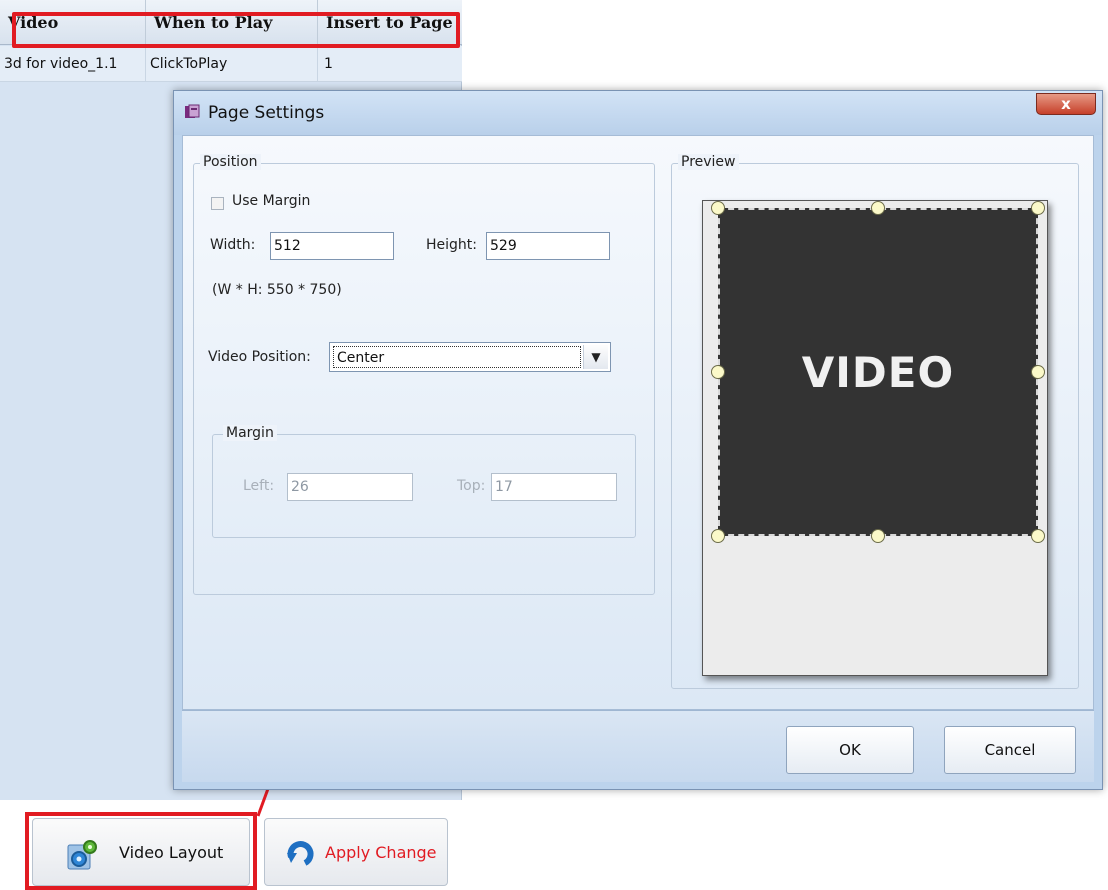 This screenshot has height=890, width=1108. What do you see at coordinates (141, 851) in the screenshot?
I see `video-layout-highlight-box` at bounding box center [141, 851].